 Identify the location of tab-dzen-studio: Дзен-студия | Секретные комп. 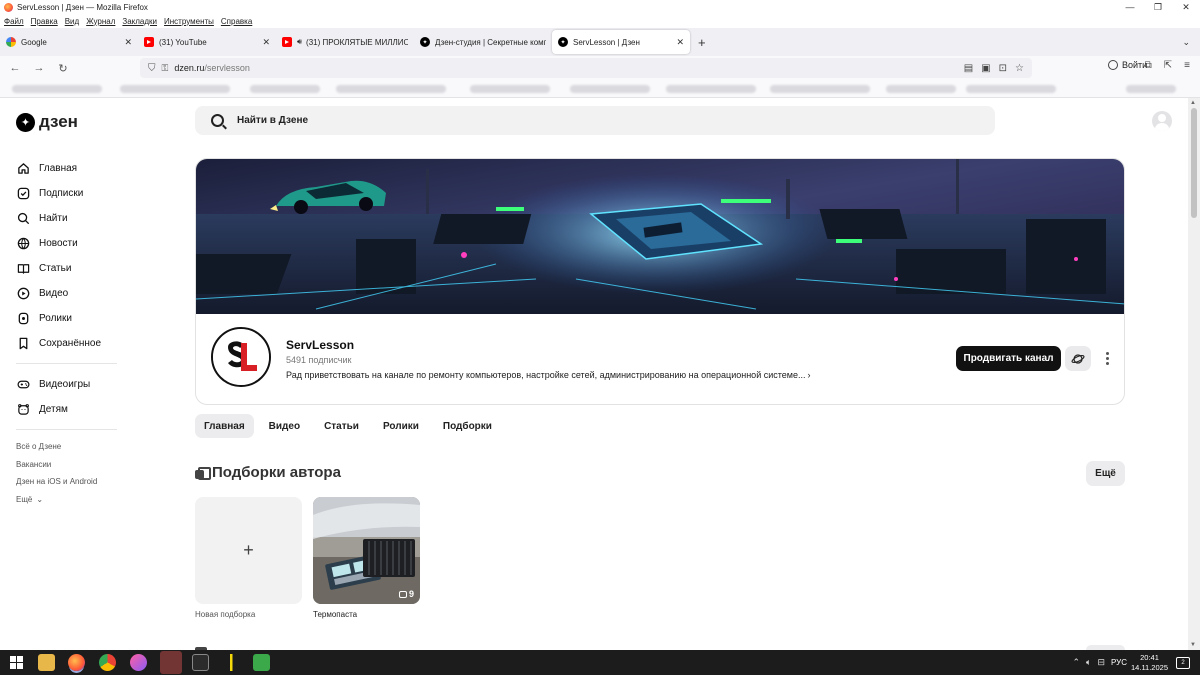
(483, 42).